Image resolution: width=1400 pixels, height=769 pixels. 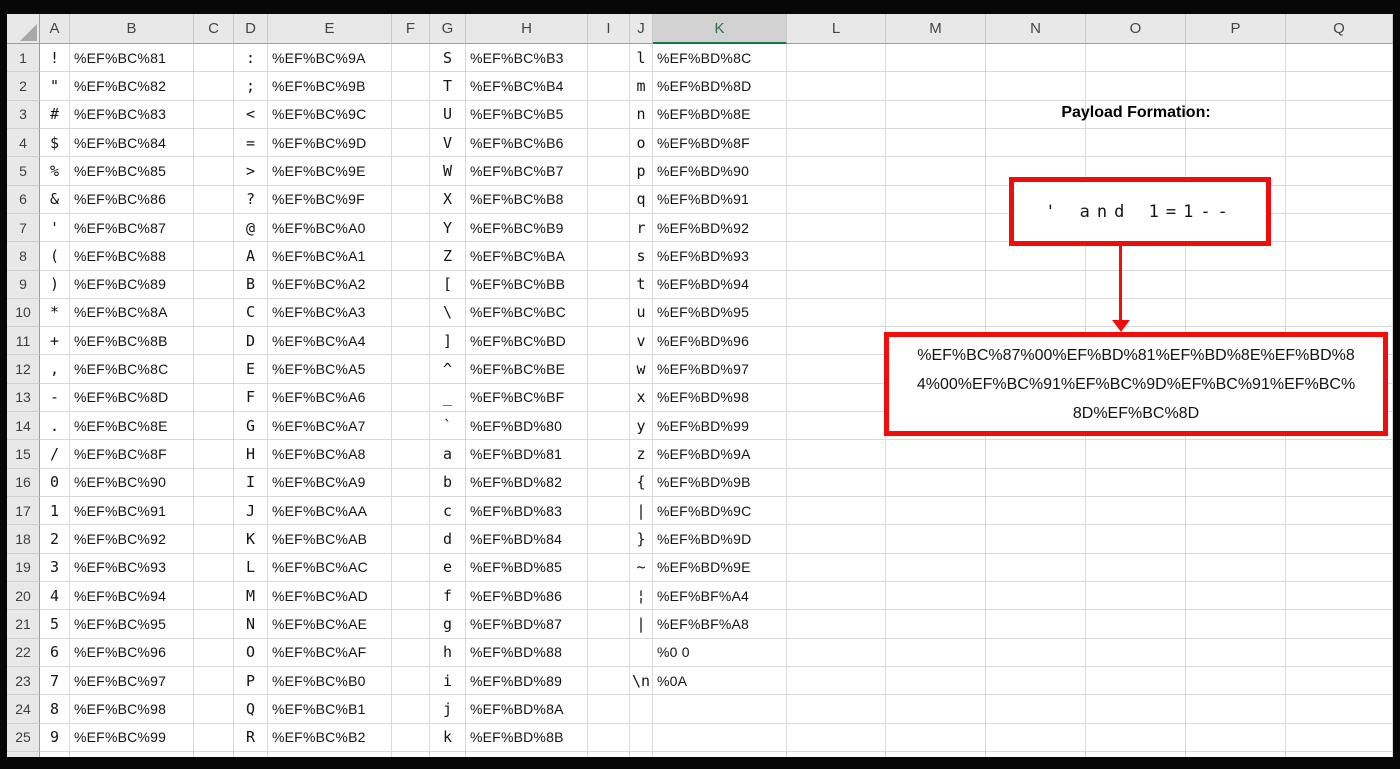 I want to click on cell-L15, so click(x=836, y=454).